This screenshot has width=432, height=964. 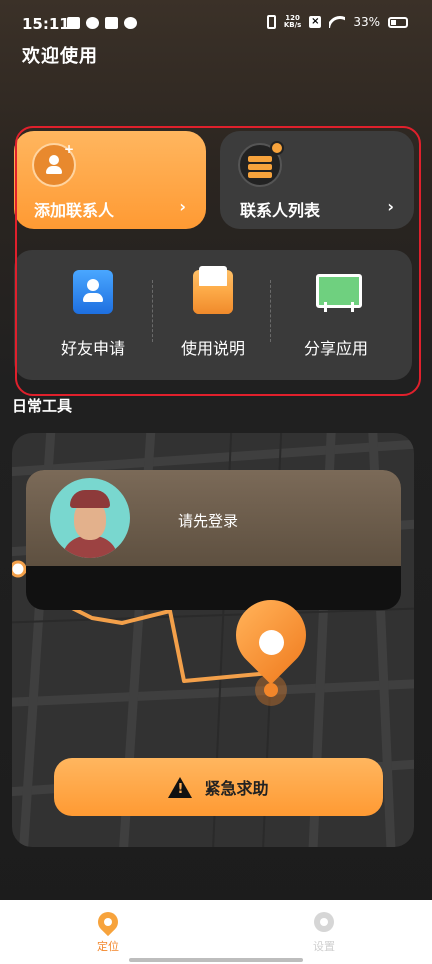 I want to click on gear-icon, so click(x=324, y=922).